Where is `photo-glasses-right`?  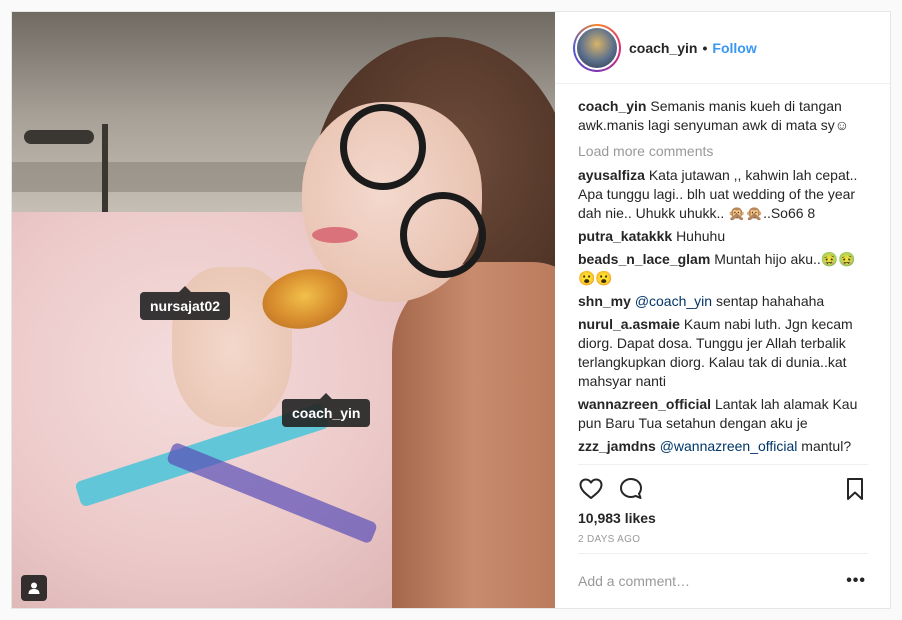
photo-glasses-right is located at coordinates (443, 235).